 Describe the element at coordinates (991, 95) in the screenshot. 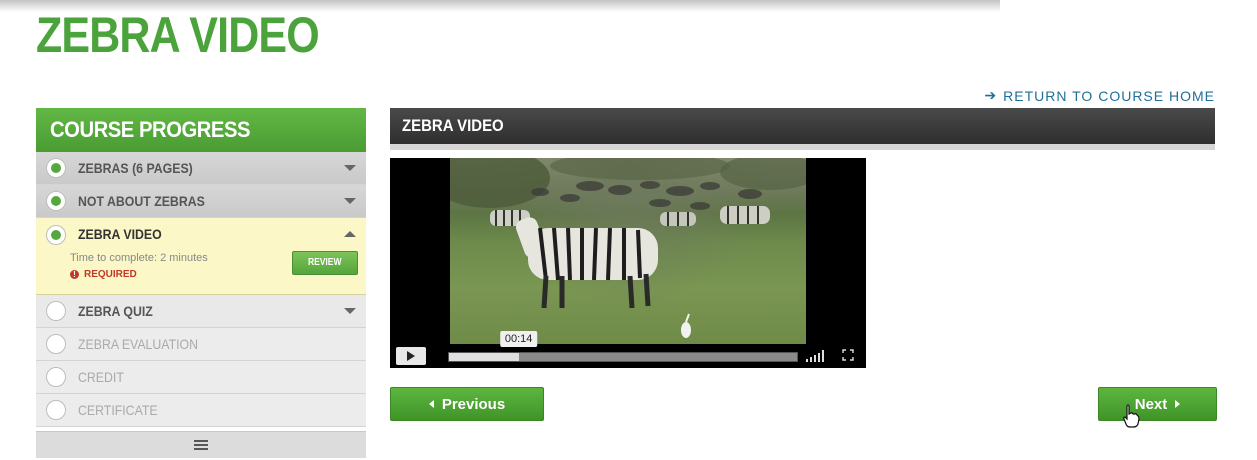

I see `arrow-left-icon: ➔` at that location.